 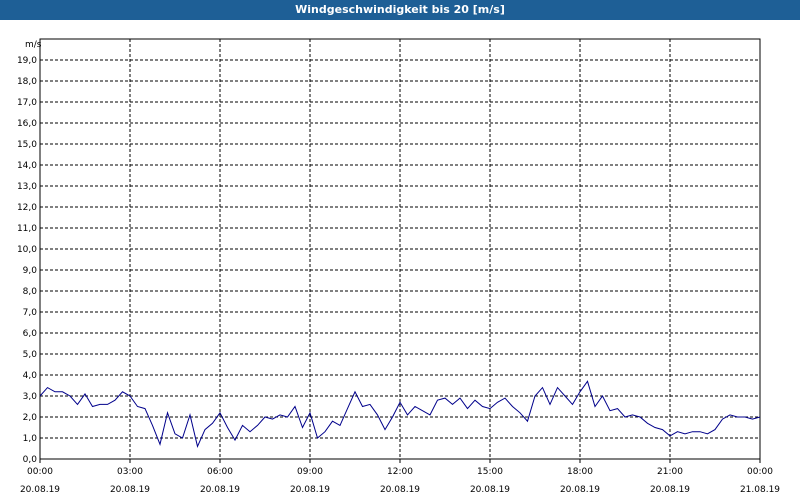 I want to click on x-tick-time: 03:00, so click(x=130, y=472).